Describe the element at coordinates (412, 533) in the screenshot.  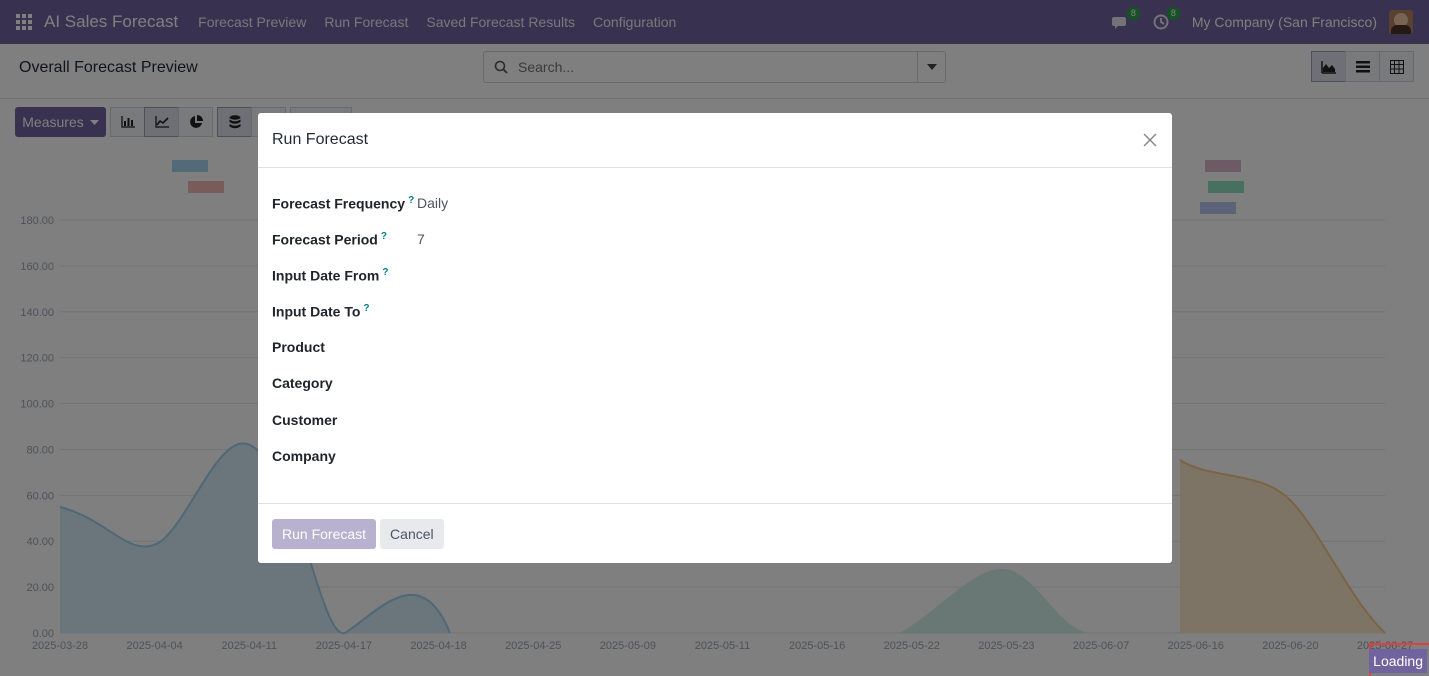
I see `cancel-button: Cancel` at that location.